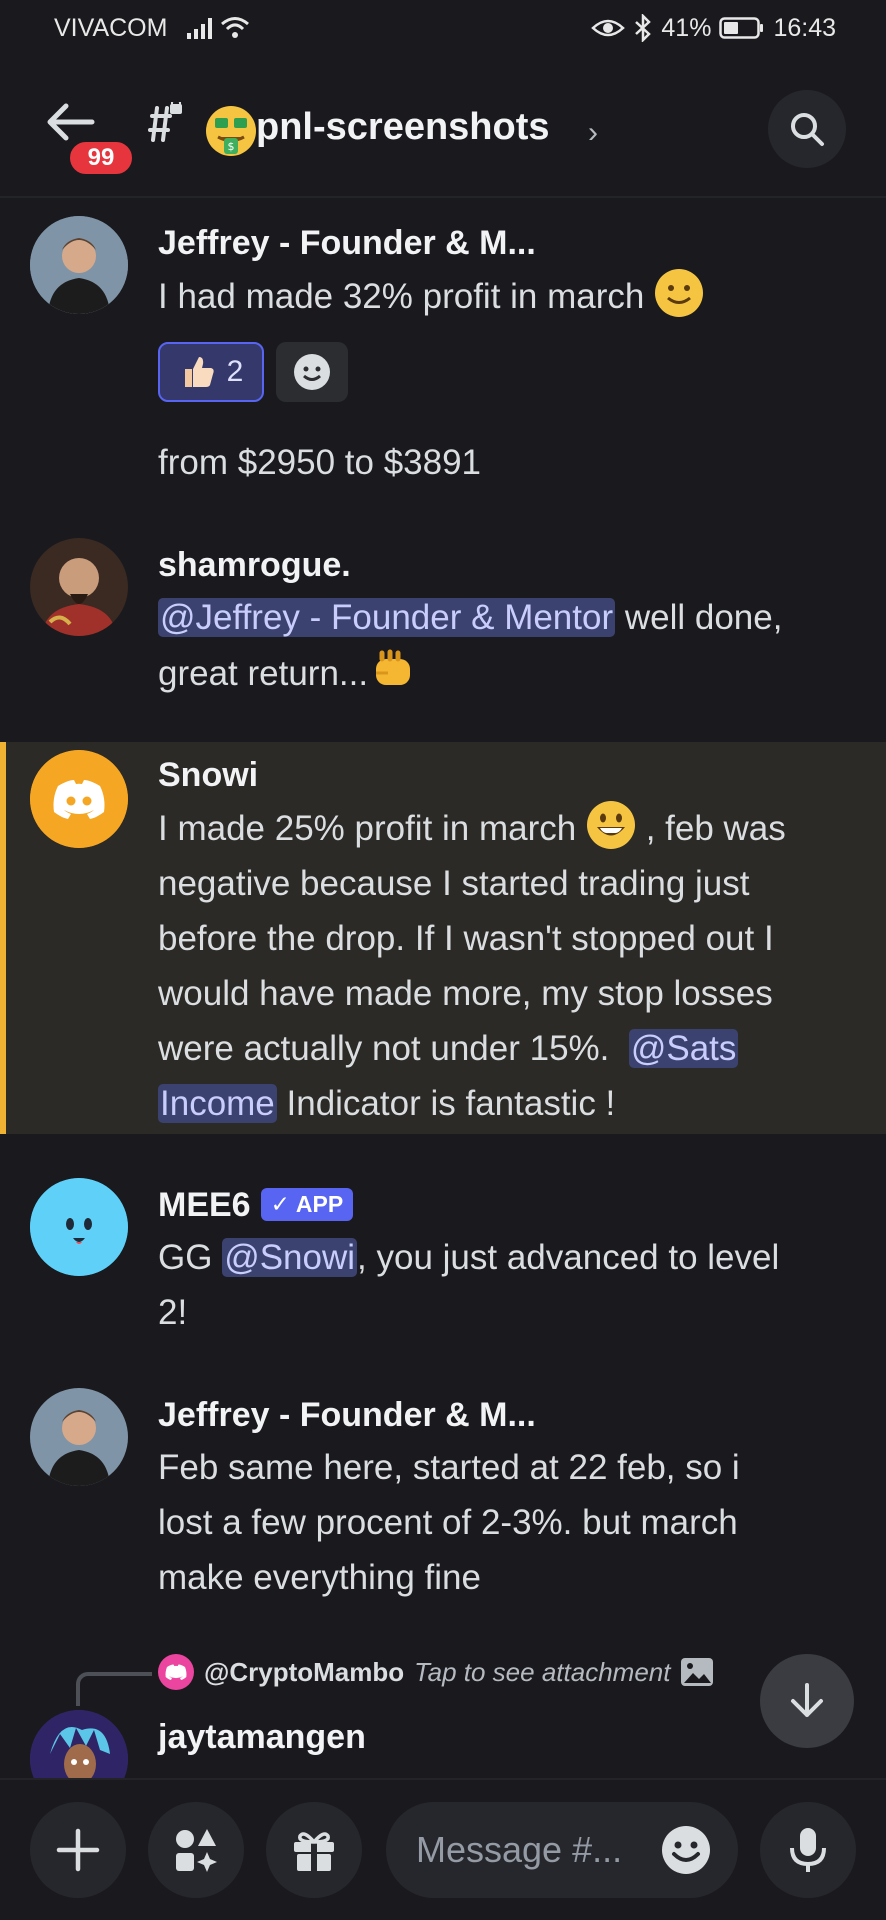  I want to click on user-mention: Income, so click(217, 1103).